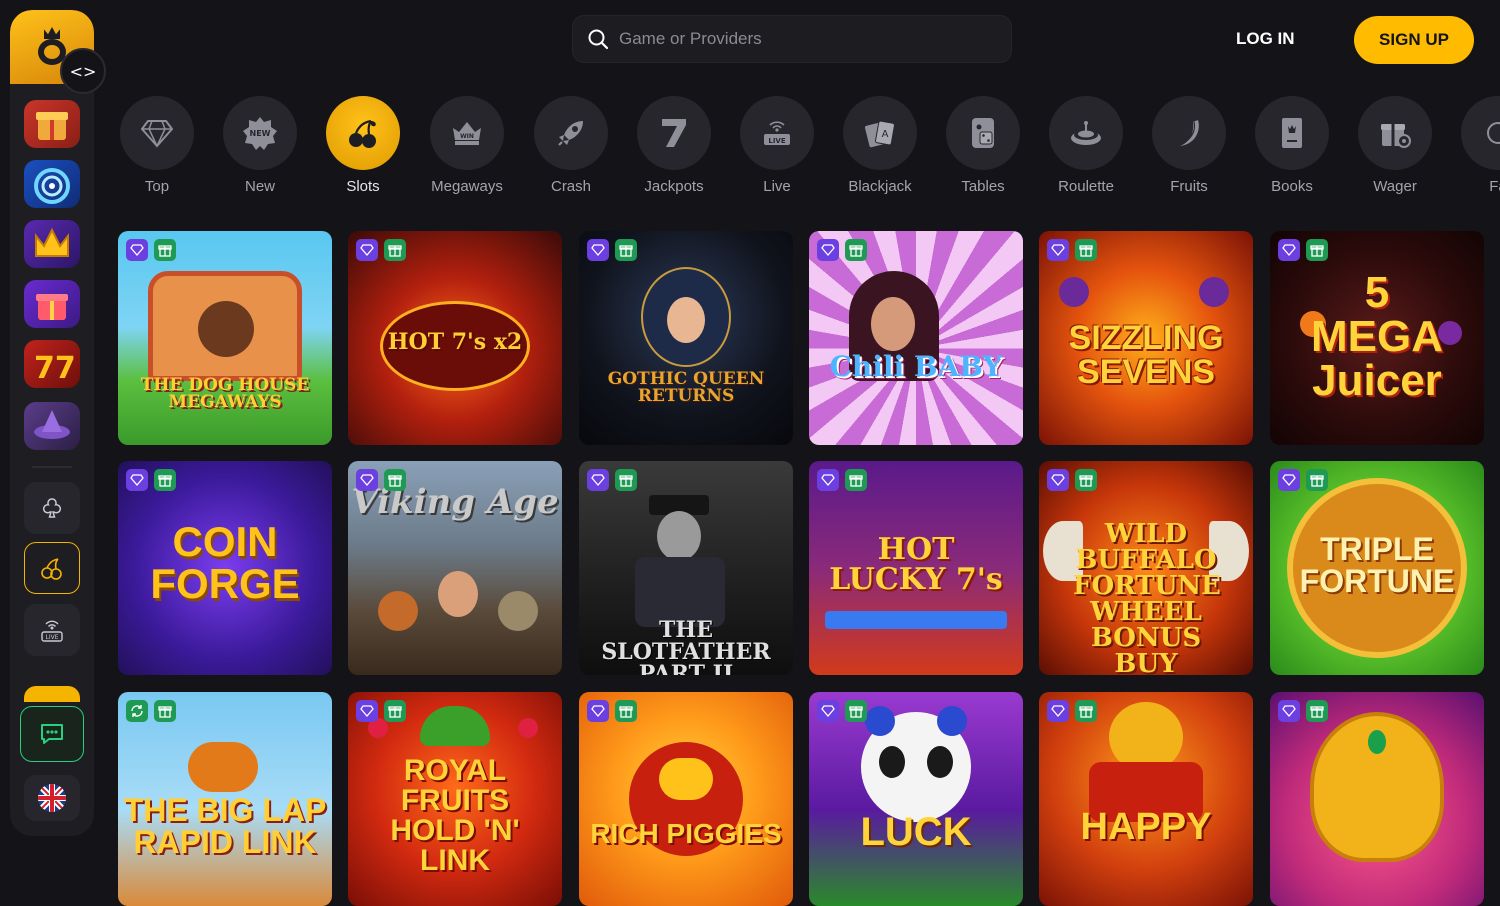 This screenshot has height=906, width=1500. Describe the element at coordinates (1265, 39) in the screenshot. I see `login-button: LOG IN` at that location.